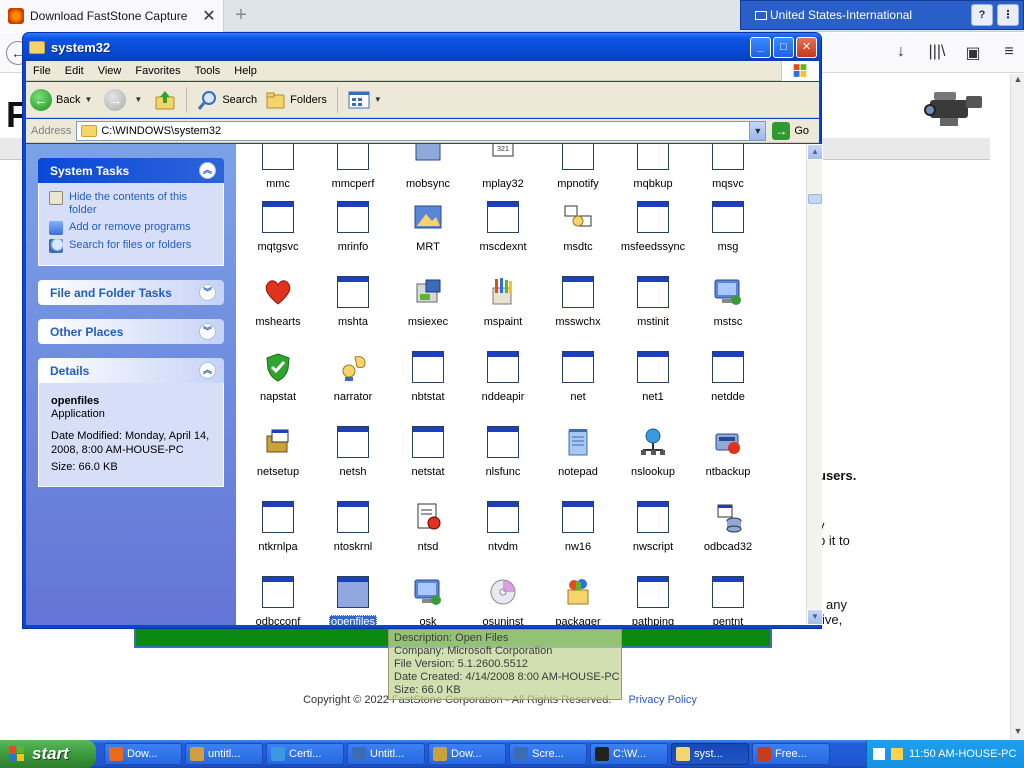 Image resolution: width=1024 pixels, height=768 pixels. I want to click on menu-file: File, so click(42, 71).